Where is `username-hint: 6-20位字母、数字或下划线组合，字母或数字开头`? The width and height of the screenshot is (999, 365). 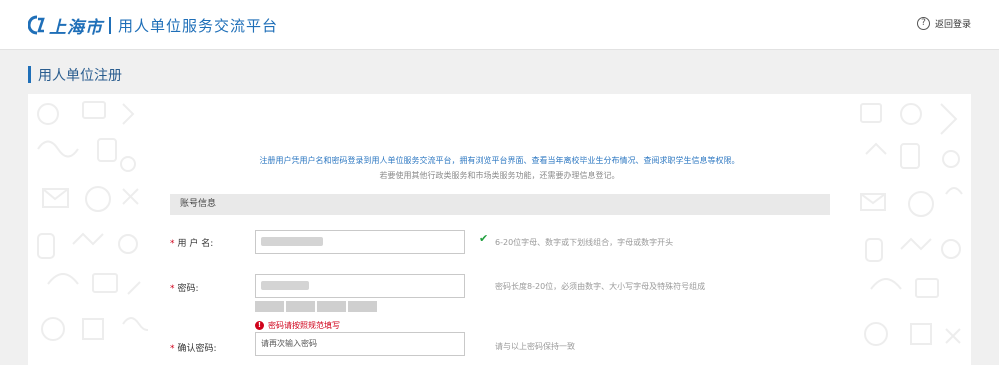
username-hint: 6-20位字母、数字或下划线组合，字母或数字开头 is located at coordinates (584, 242).